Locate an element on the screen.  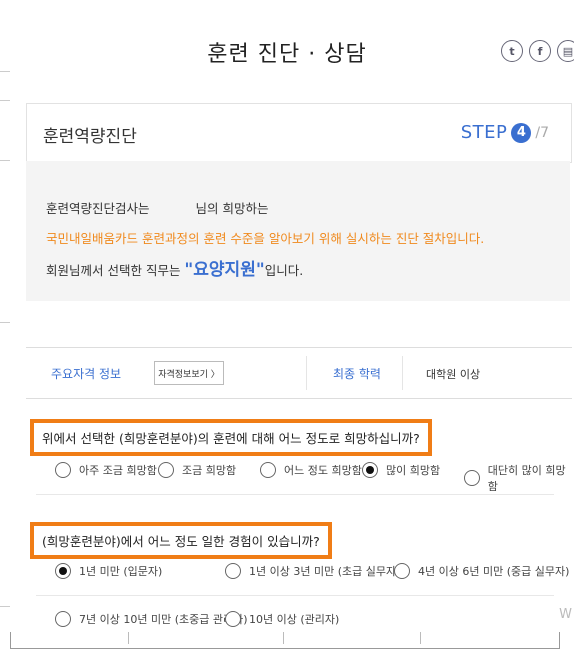
q2-option-1: 1년 미만 (입문자) is located at coordinates (108, 571).